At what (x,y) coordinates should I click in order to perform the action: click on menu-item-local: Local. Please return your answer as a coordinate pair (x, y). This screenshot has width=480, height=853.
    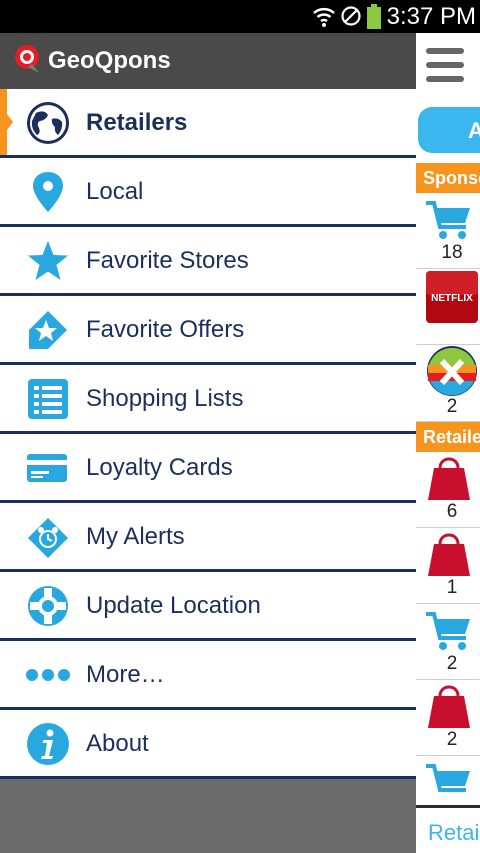
    Looking at the image, I should click on (208, 192).